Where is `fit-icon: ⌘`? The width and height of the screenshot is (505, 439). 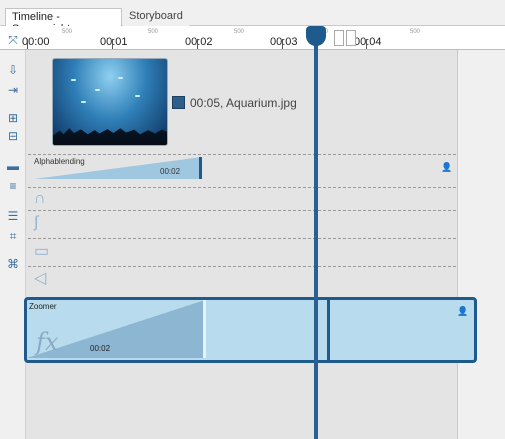 fit-icon: ⌘ is located at coordinates (13, 264).